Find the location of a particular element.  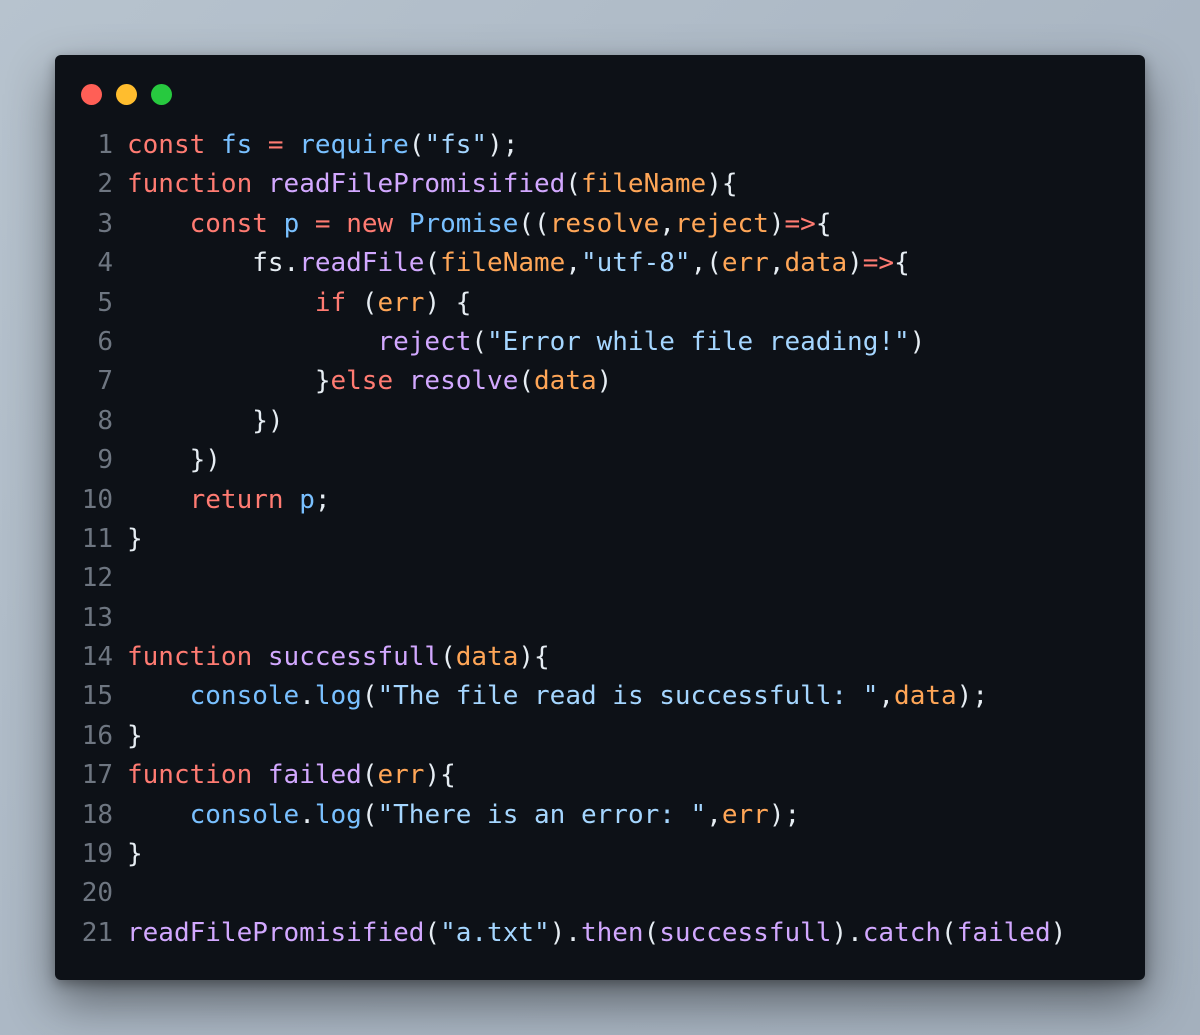

line-code: return p; is located at coordinates (229, 500).